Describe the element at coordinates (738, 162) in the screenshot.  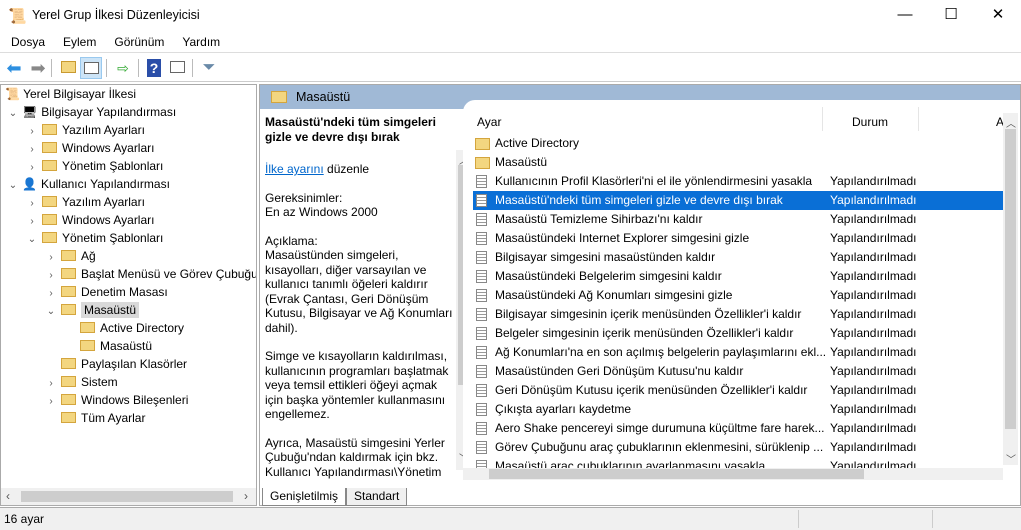
I see `folder-row: Masaüstü` at that location.